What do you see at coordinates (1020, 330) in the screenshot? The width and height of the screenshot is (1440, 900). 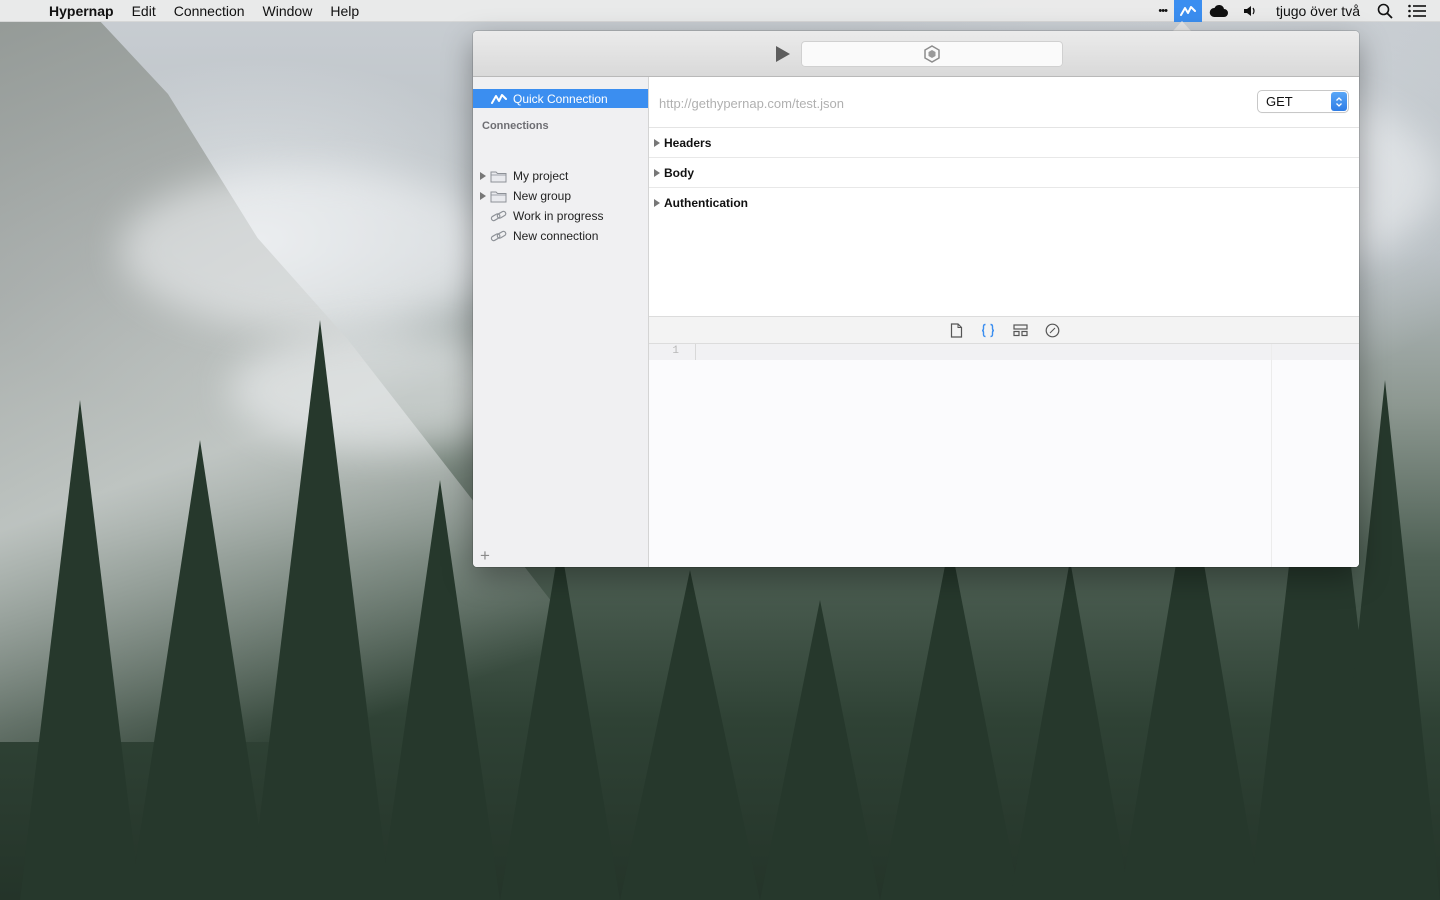 I see `layout-icon` at bounding box center [1020, 330].